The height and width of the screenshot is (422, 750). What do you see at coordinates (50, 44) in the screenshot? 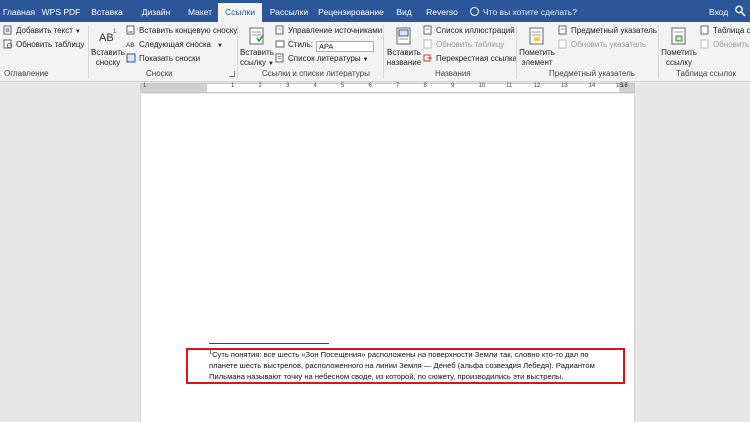
I see `update-toc-label: Обновить таблицу` at bounding box center [50, 44].